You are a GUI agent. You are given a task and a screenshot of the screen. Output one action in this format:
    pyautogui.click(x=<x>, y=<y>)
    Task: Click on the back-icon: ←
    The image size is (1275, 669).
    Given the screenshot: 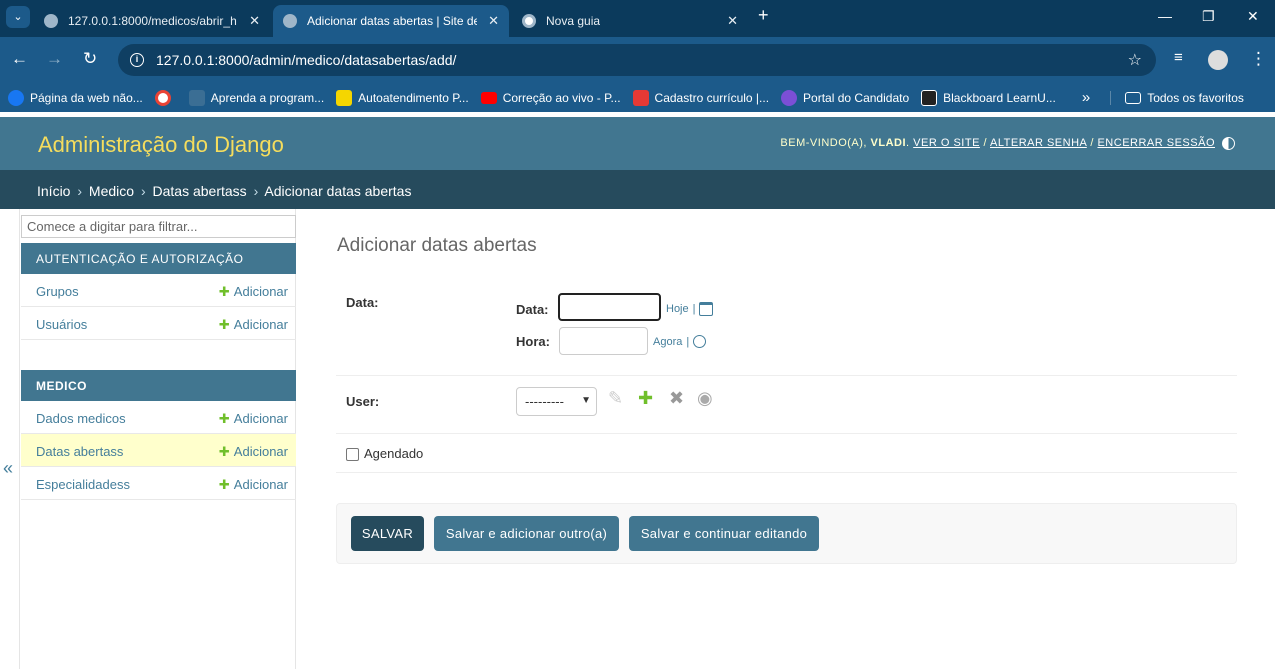 What is the action you would take?
    pyautogui.click(x=19, y=59)
    